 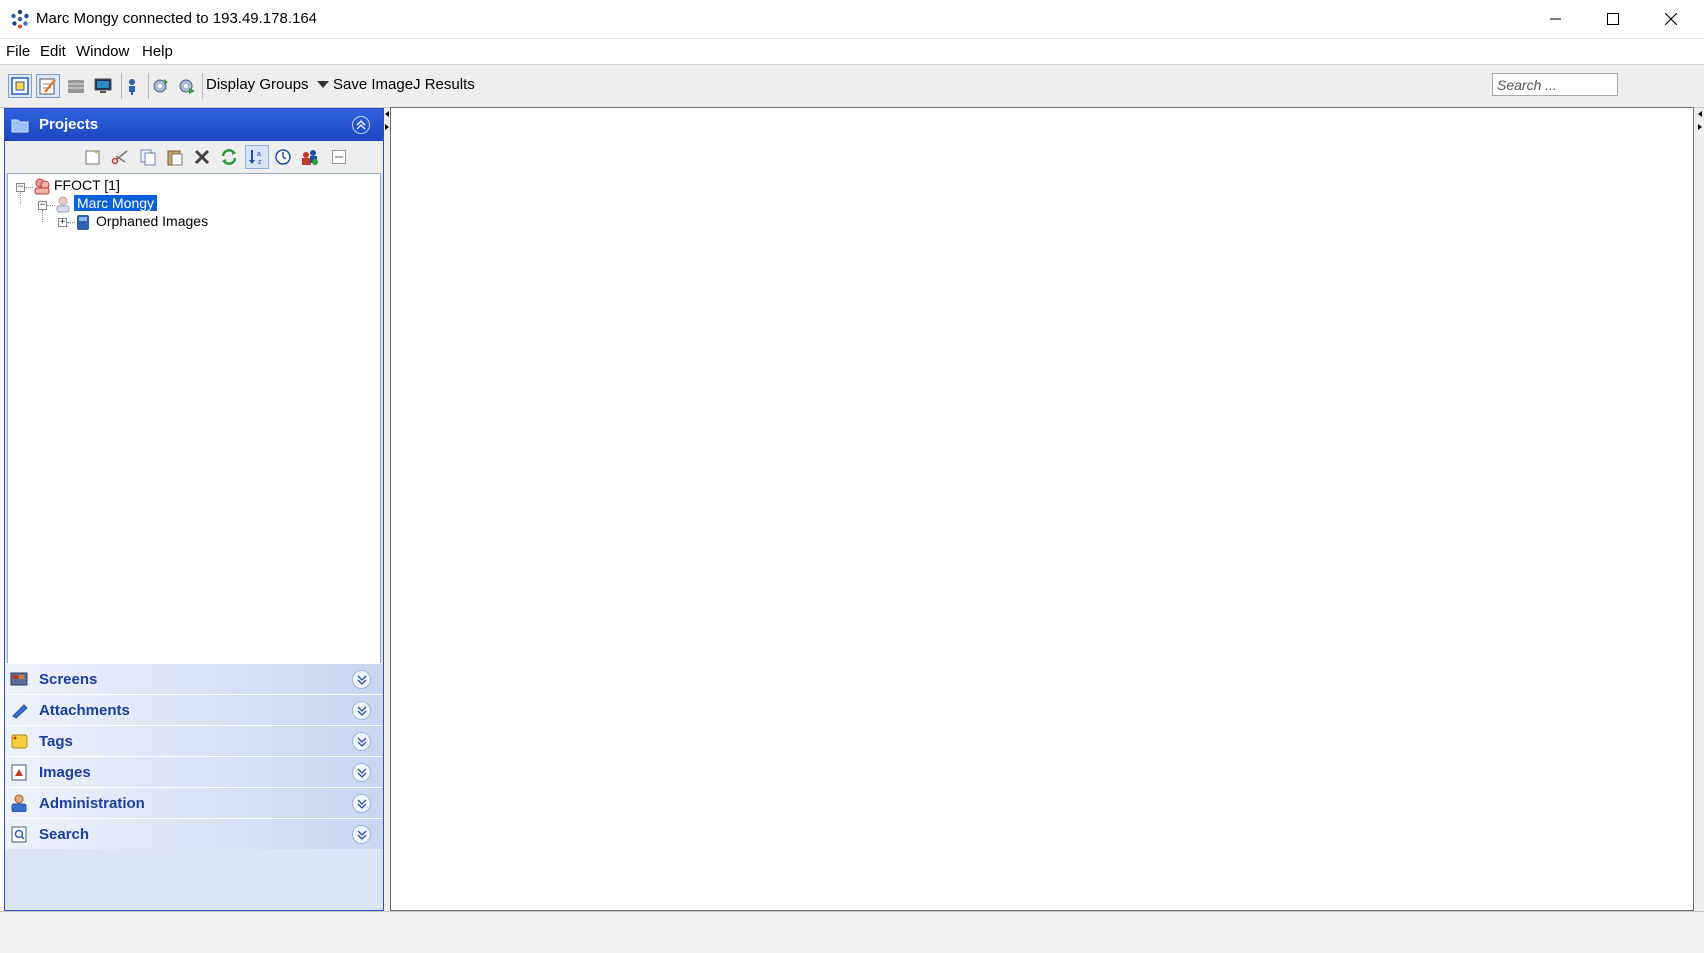 I want to click on editor-icon, so click(x=47, y=86).